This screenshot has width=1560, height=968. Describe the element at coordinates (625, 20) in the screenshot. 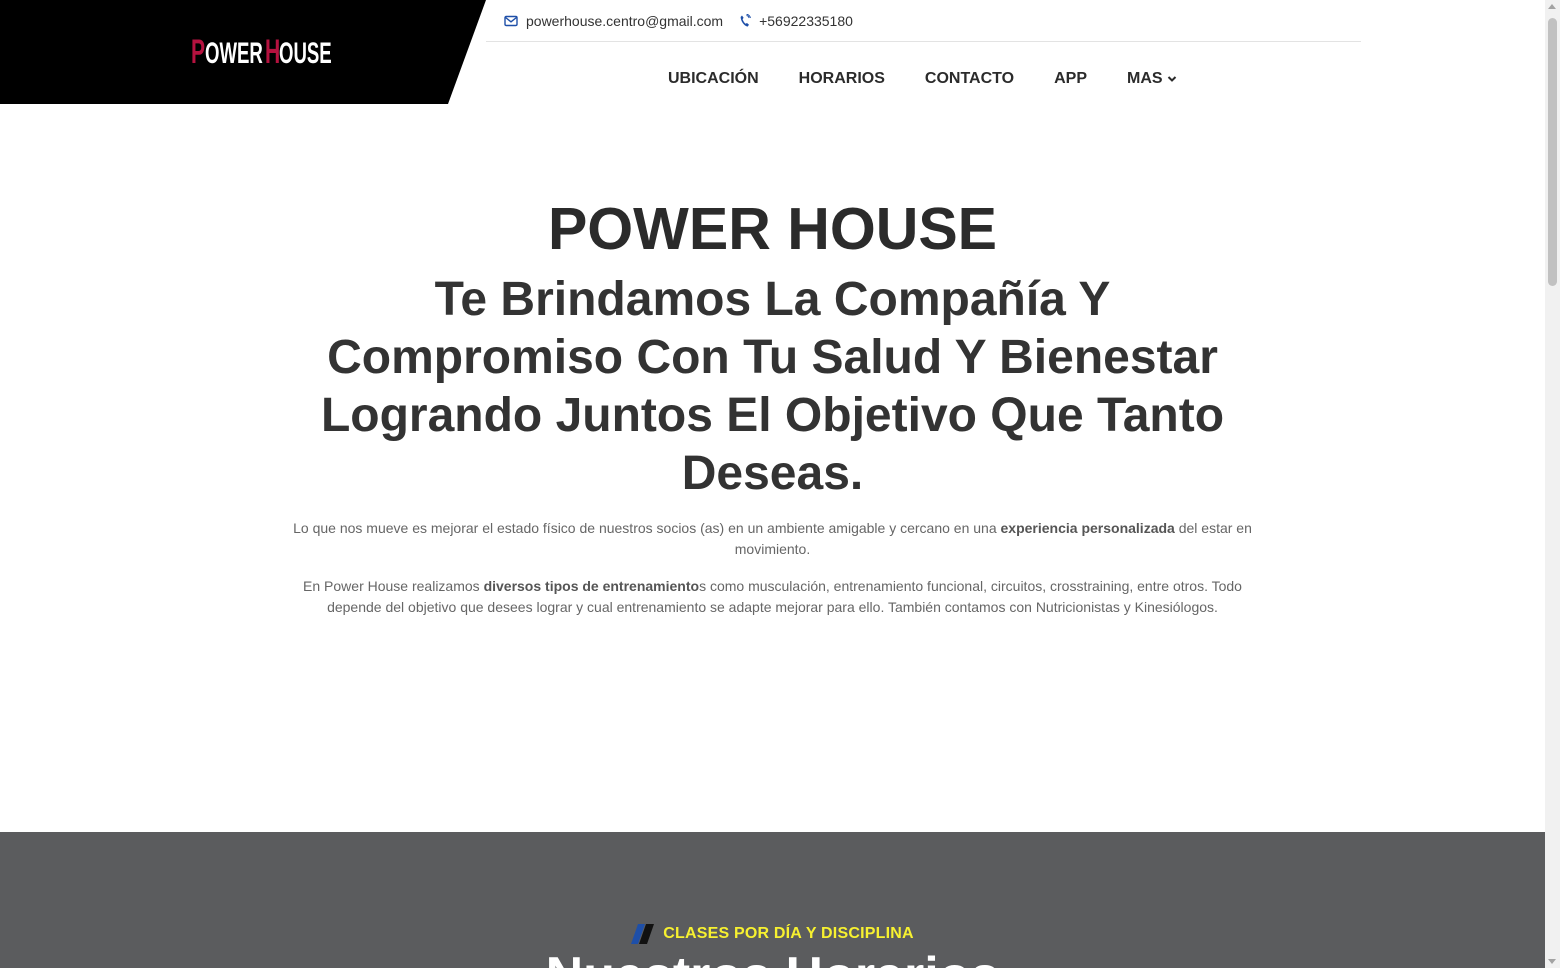

I see `email-text: powerhouse.centro@gmail.com` at that location.